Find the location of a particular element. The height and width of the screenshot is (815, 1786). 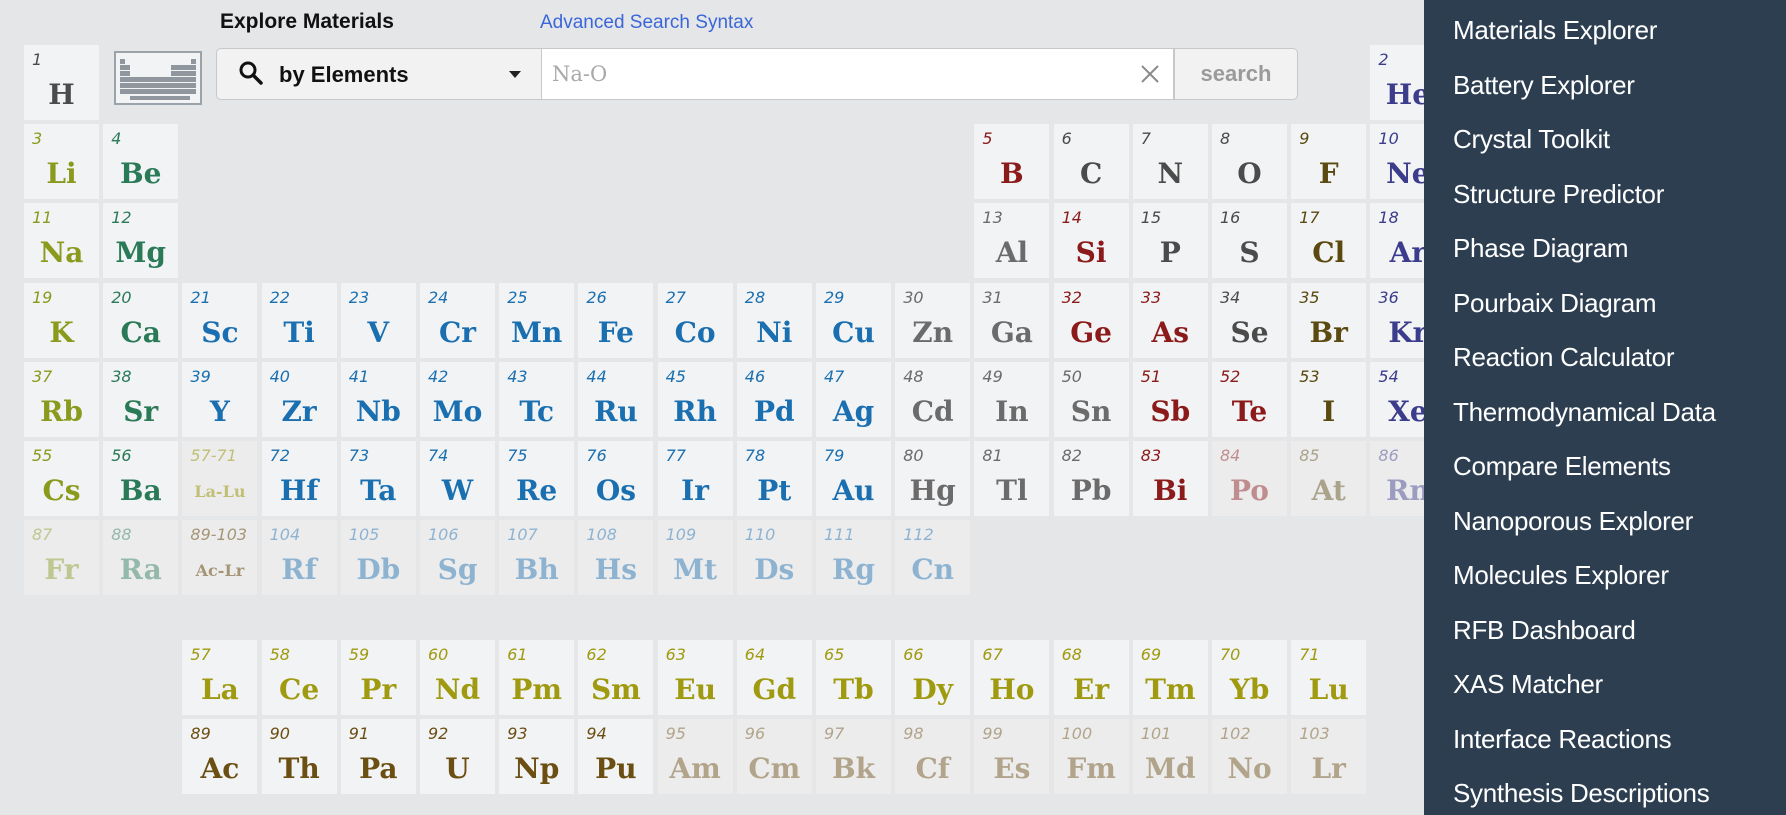

element-p: 15 P is located at coordinates (1170, 241).